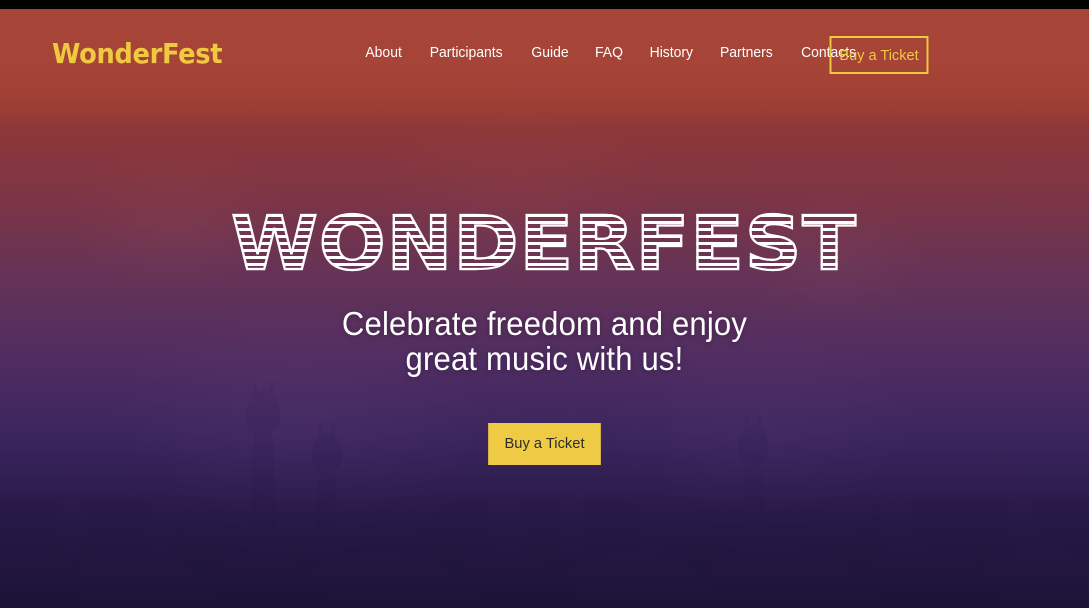  Describe the element at coordinates (746, 52) in the screenshot. I see `nav-item-partners: Partners` at that location.